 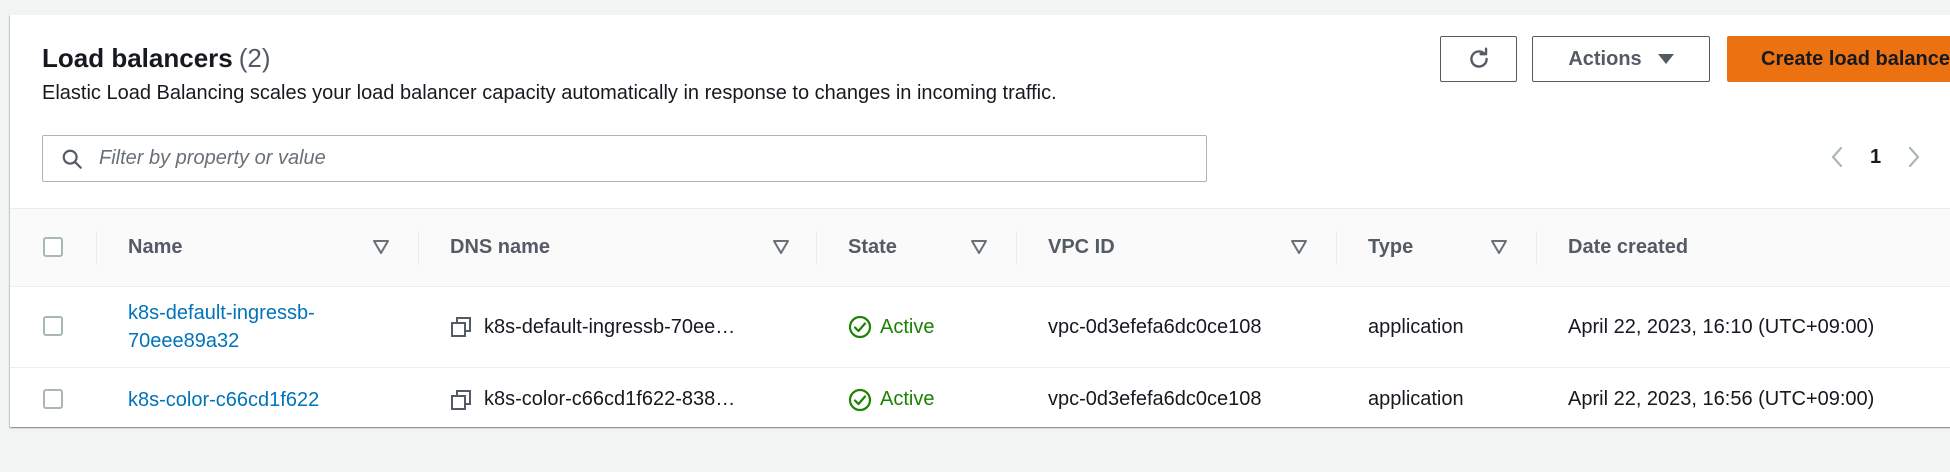 I want to click on refresh-button, so click(x=1478, y=59).